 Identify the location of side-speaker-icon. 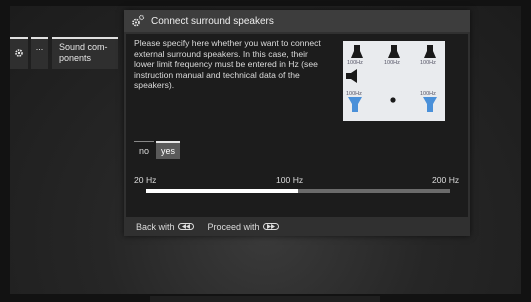
(351, 76).